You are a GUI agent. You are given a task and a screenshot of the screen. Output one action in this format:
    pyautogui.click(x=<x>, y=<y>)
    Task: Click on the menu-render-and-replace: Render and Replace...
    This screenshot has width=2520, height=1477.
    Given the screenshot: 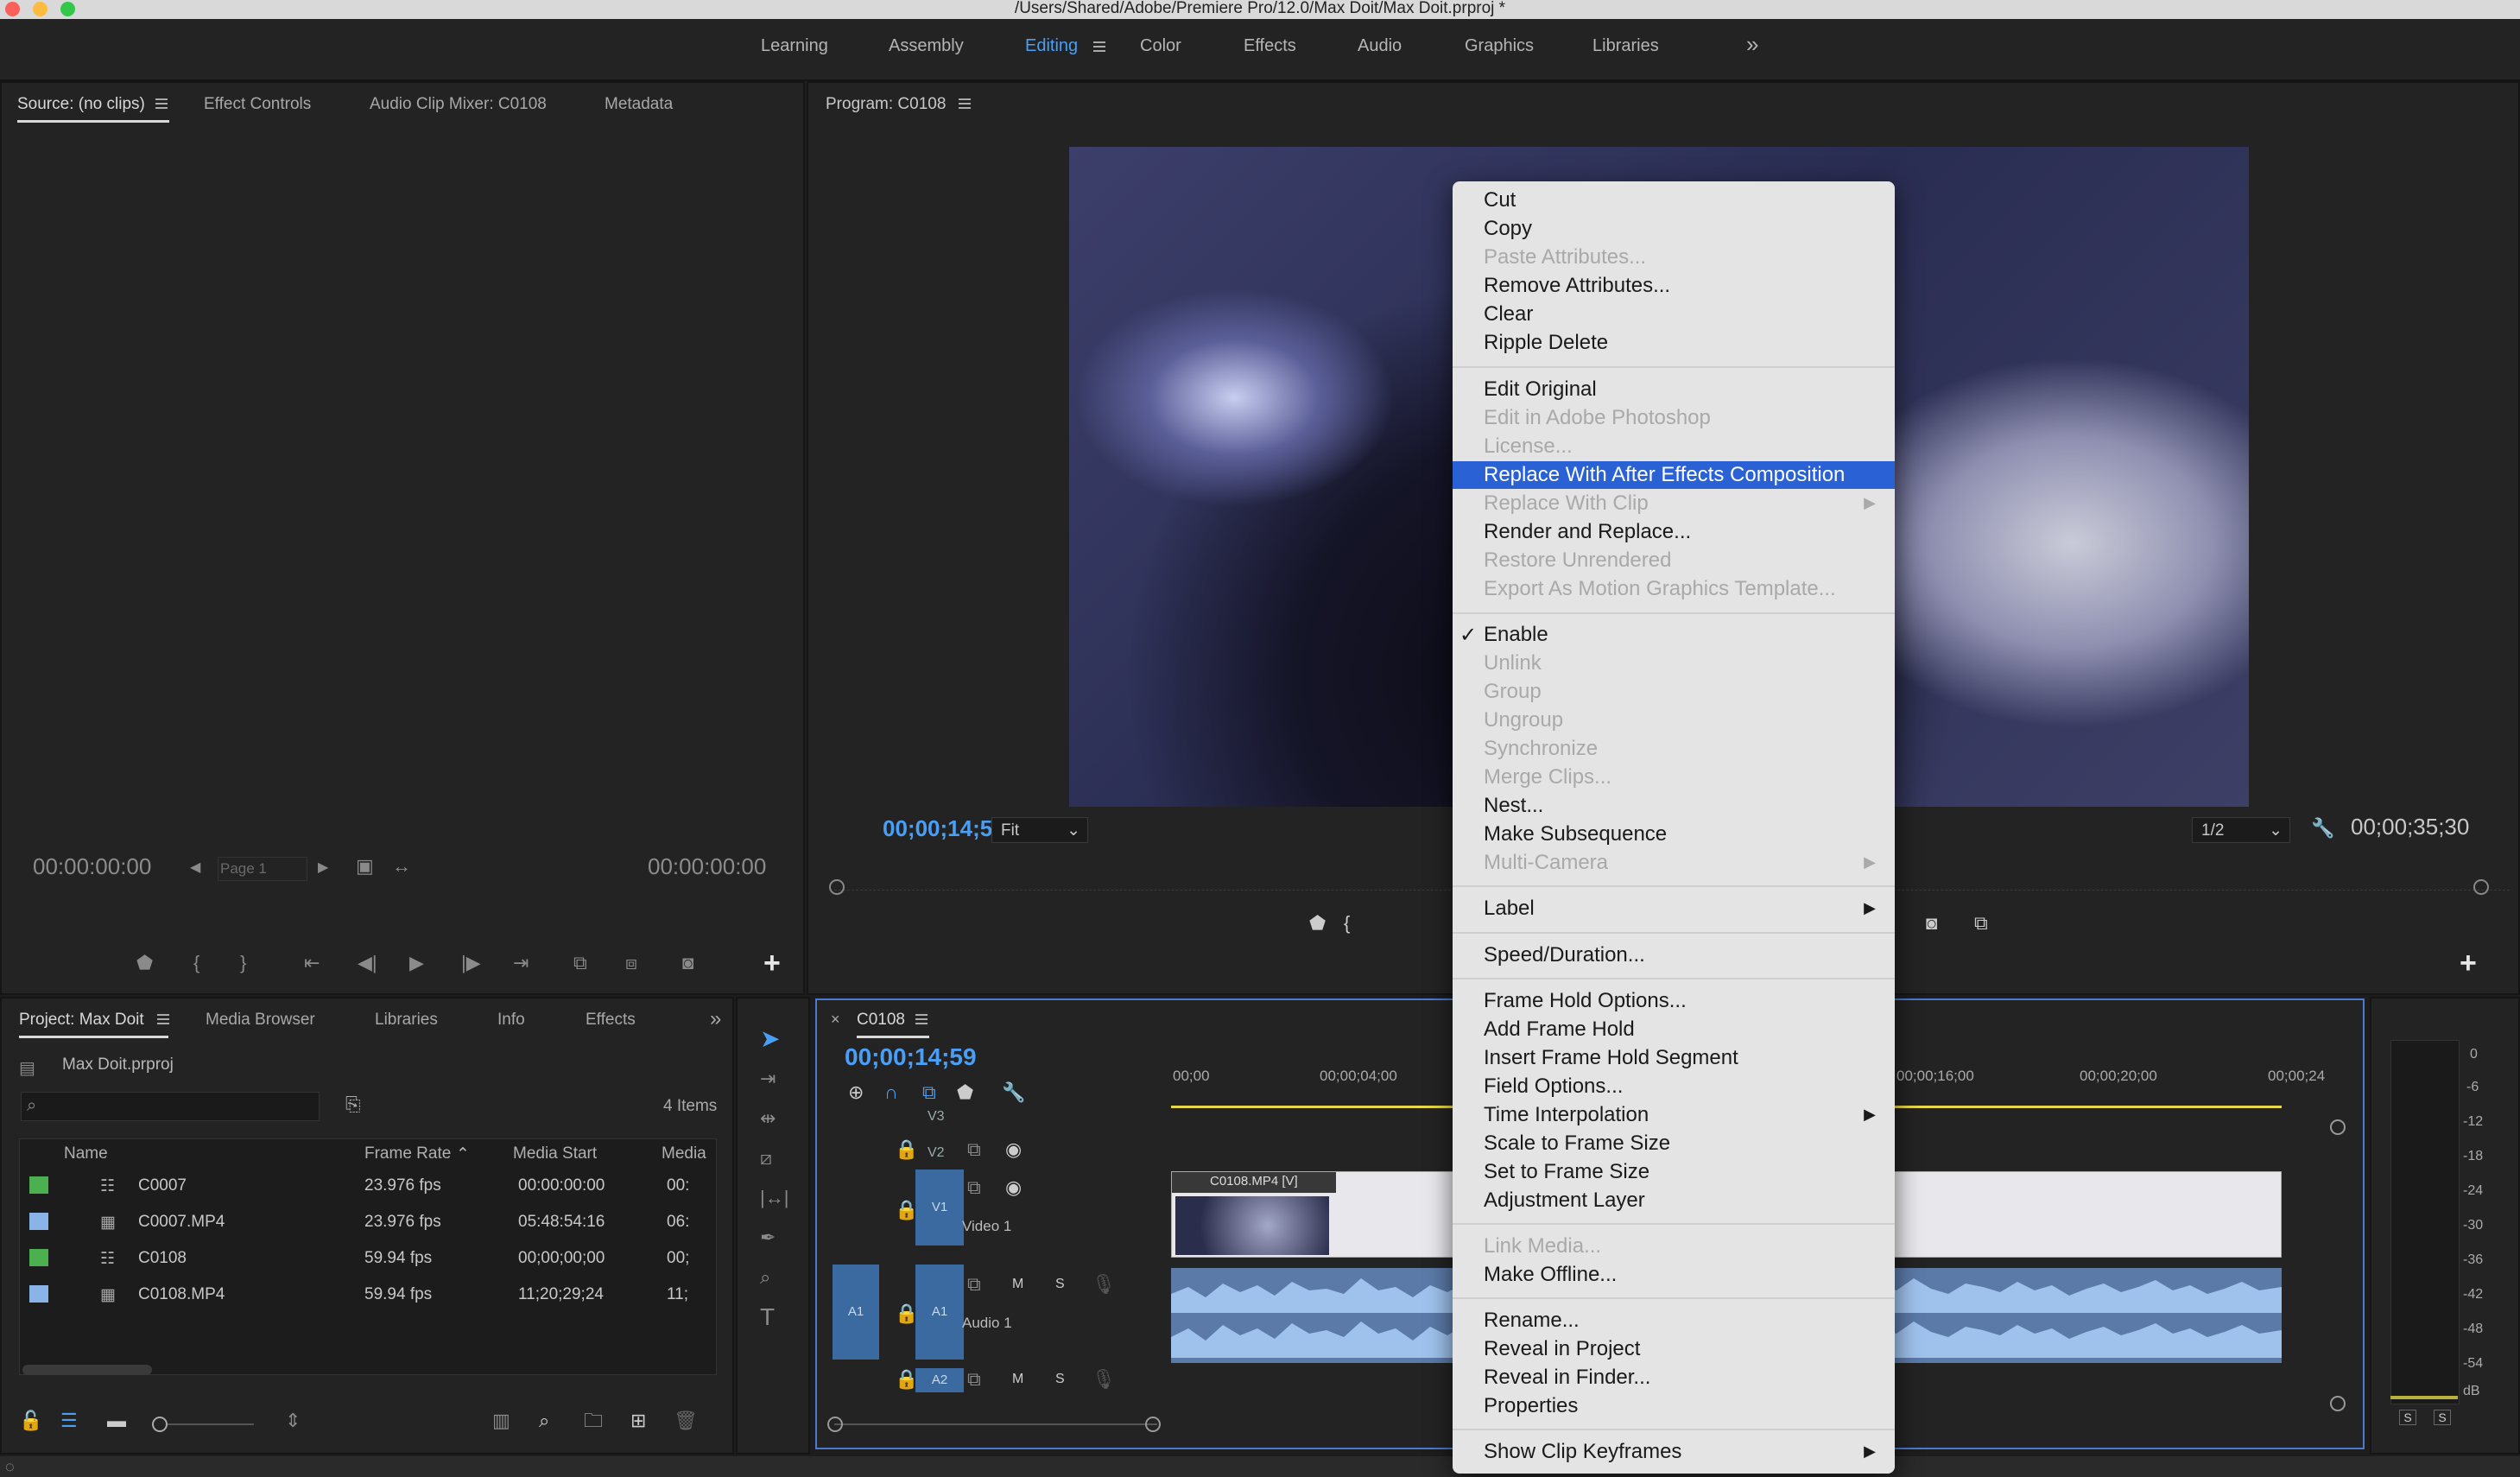 What is the action you would take?
    pyautogui.click(x=1587, y=532)
    